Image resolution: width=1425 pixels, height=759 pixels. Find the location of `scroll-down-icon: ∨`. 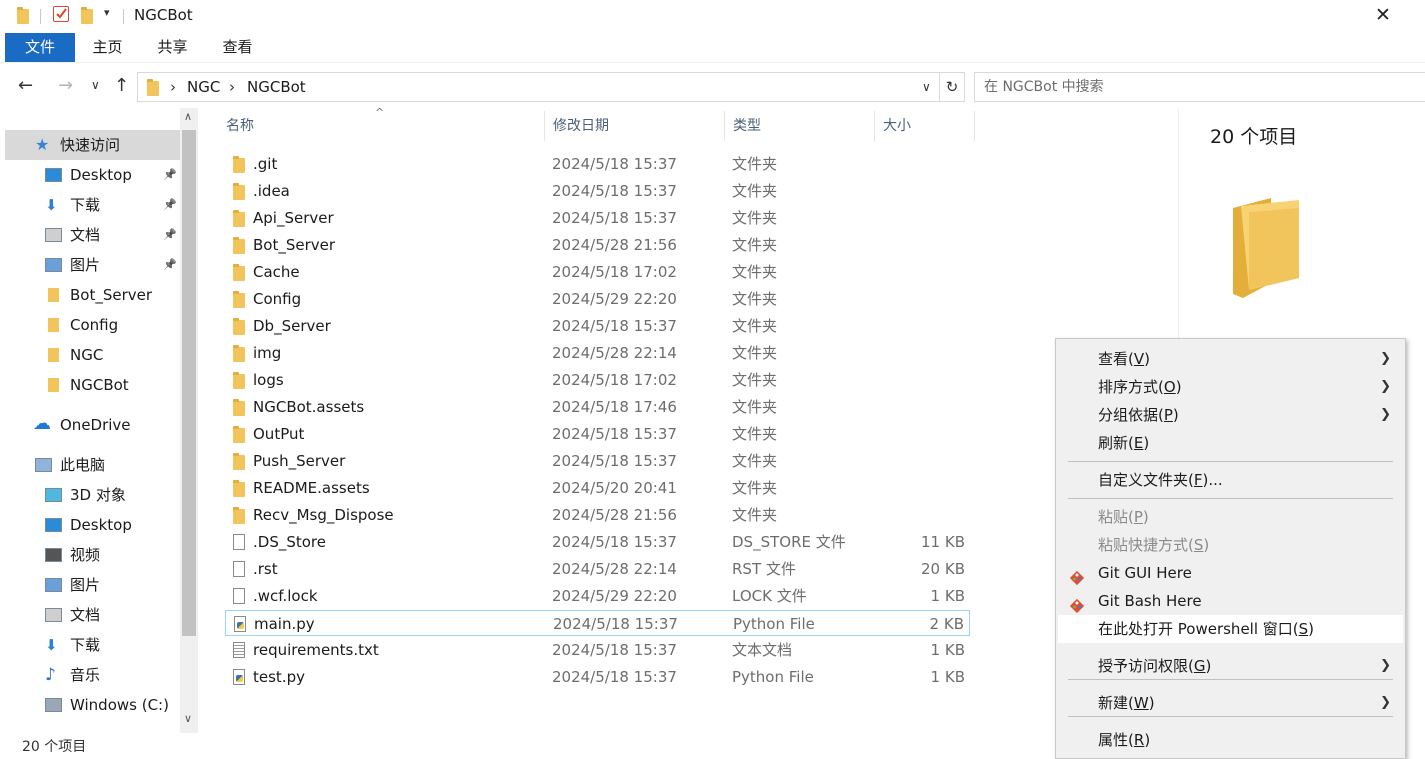

scroll-down-icon: ∨ is located at coordinates (188, 718).